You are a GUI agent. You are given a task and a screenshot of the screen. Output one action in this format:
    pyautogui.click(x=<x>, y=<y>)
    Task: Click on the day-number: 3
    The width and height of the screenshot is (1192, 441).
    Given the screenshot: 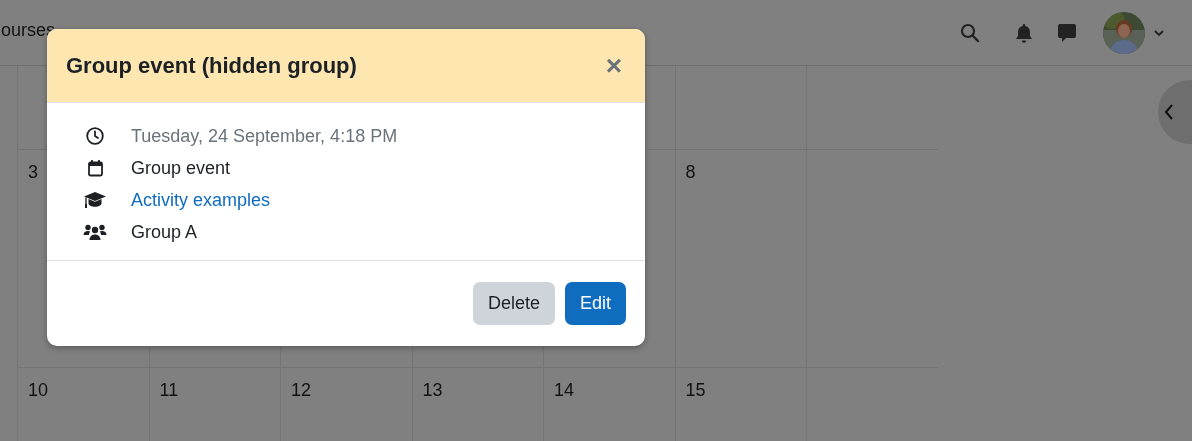 What is the action you would take?
    pyautogui.click(x=33, y=172)
    